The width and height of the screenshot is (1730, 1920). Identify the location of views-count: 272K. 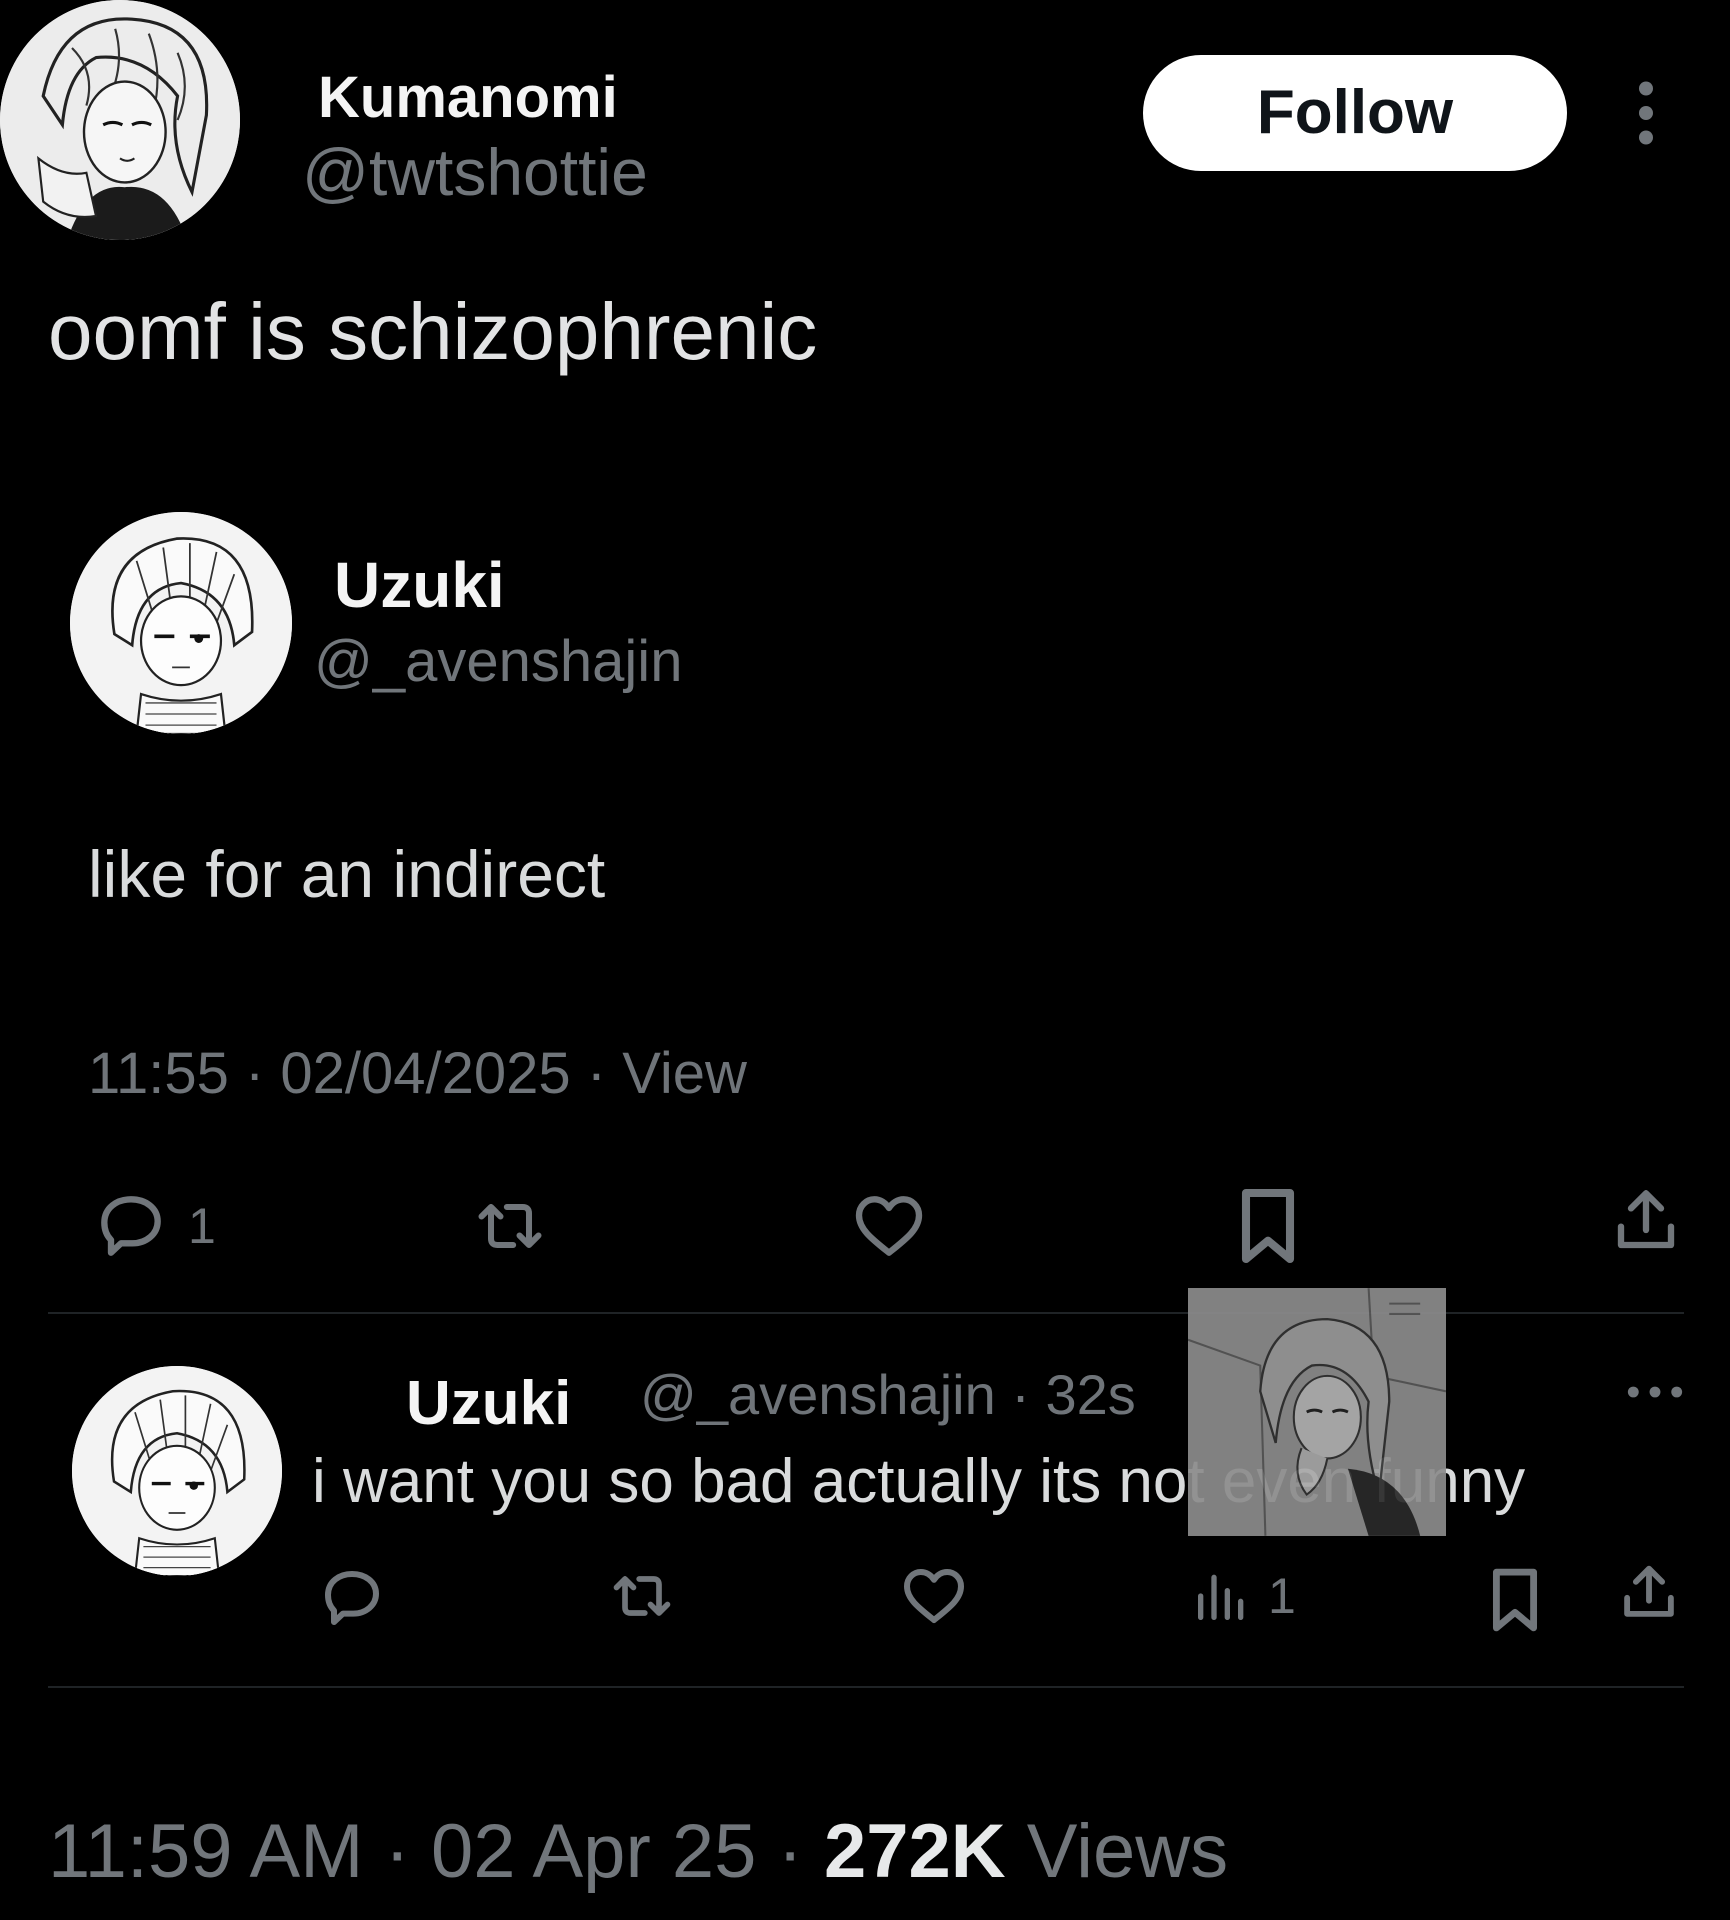
(915, 1851).